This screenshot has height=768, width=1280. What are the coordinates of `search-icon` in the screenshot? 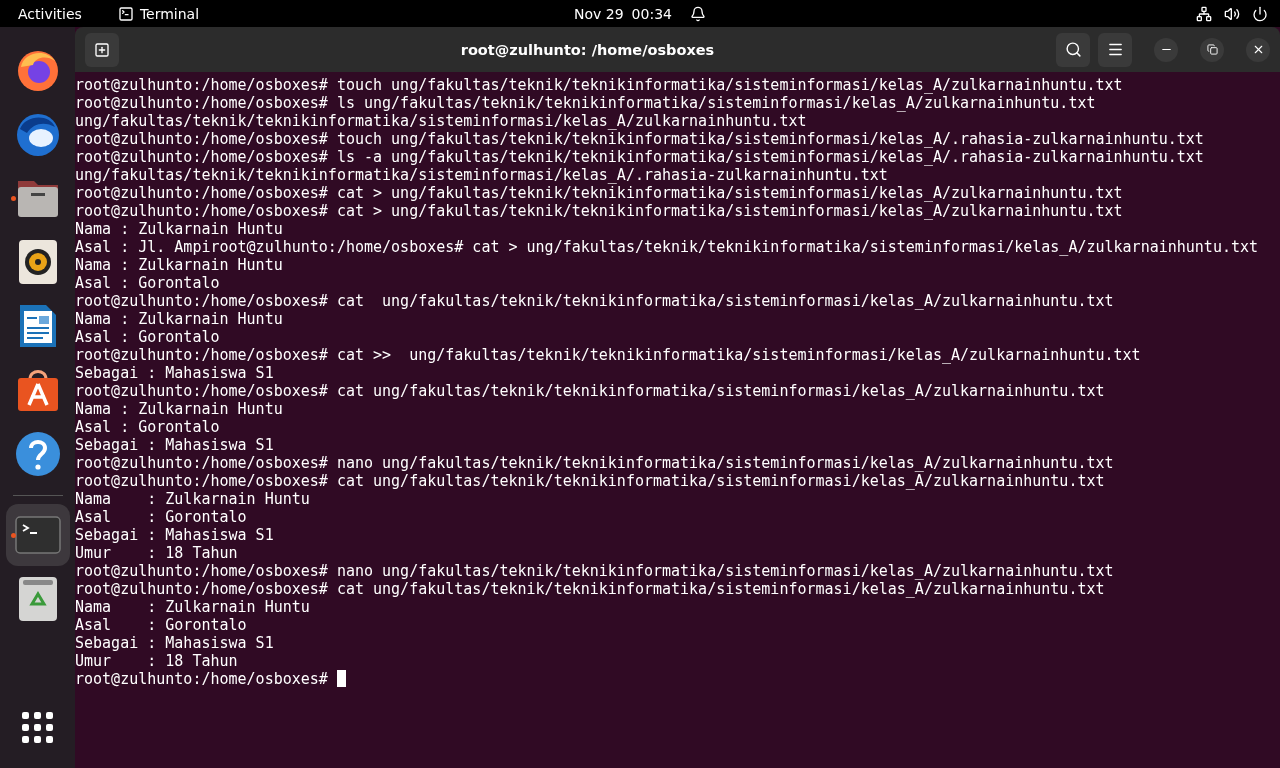 It's located at (1073, 49).